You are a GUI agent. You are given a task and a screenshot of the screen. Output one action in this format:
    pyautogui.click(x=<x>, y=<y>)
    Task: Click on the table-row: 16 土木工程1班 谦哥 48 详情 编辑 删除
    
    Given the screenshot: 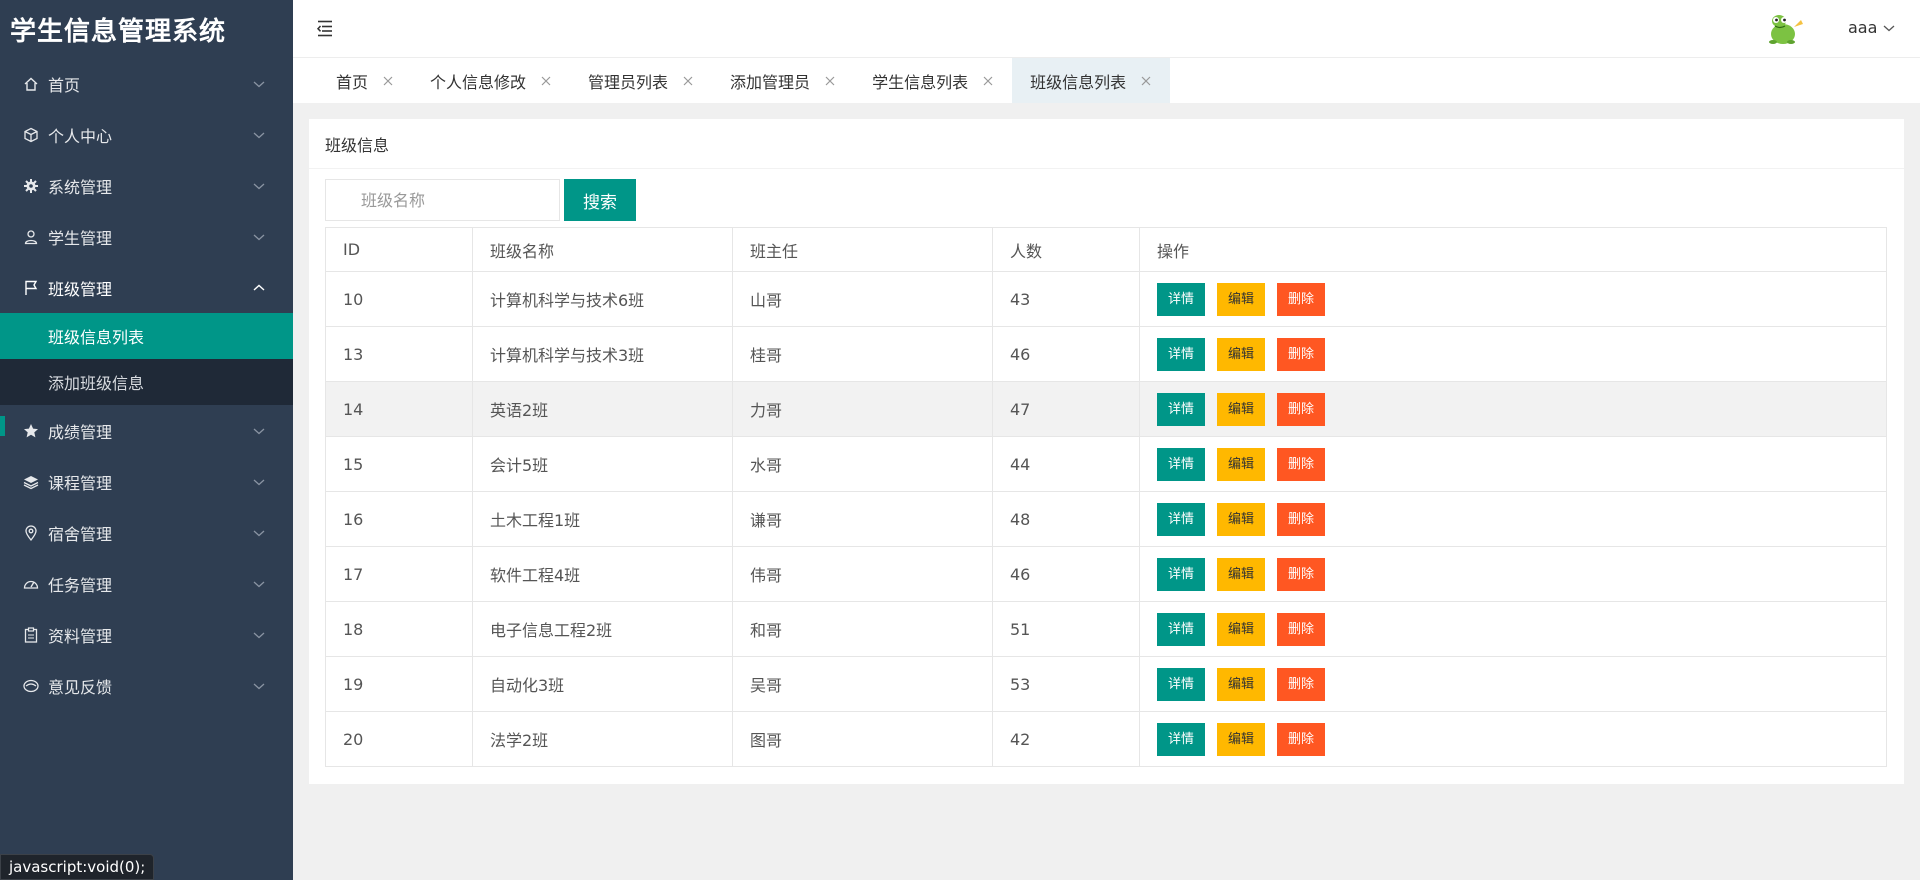 What is the action you would take?
    pyautogui.click(x=1106, y=519)
    